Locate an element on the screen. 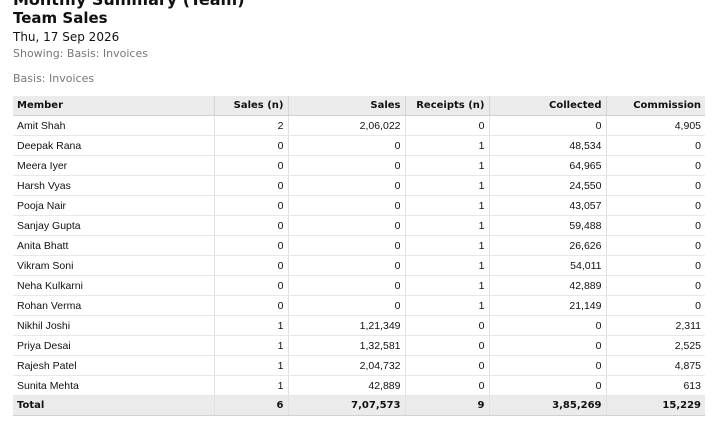 The width and height of the screenshot is (720, 440). total-sales-amount: 7,07,573 is located at coordinates (347, 405).